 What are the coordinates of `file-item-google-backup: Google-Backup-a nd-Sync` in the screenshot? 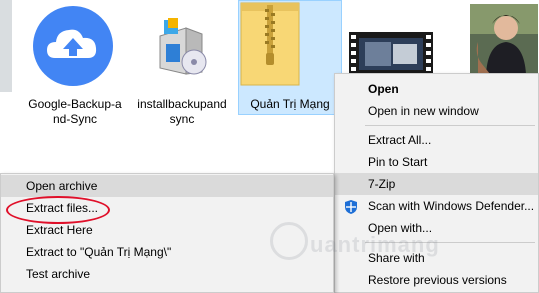 It's located at (75, 75).